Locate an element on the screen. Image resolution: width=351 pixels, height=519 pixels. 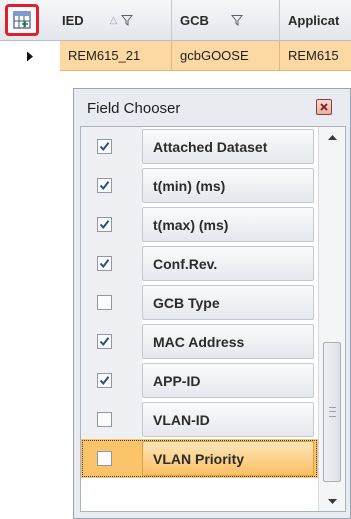
table-cell-application: REM615 is located at coordinates (315, 56).